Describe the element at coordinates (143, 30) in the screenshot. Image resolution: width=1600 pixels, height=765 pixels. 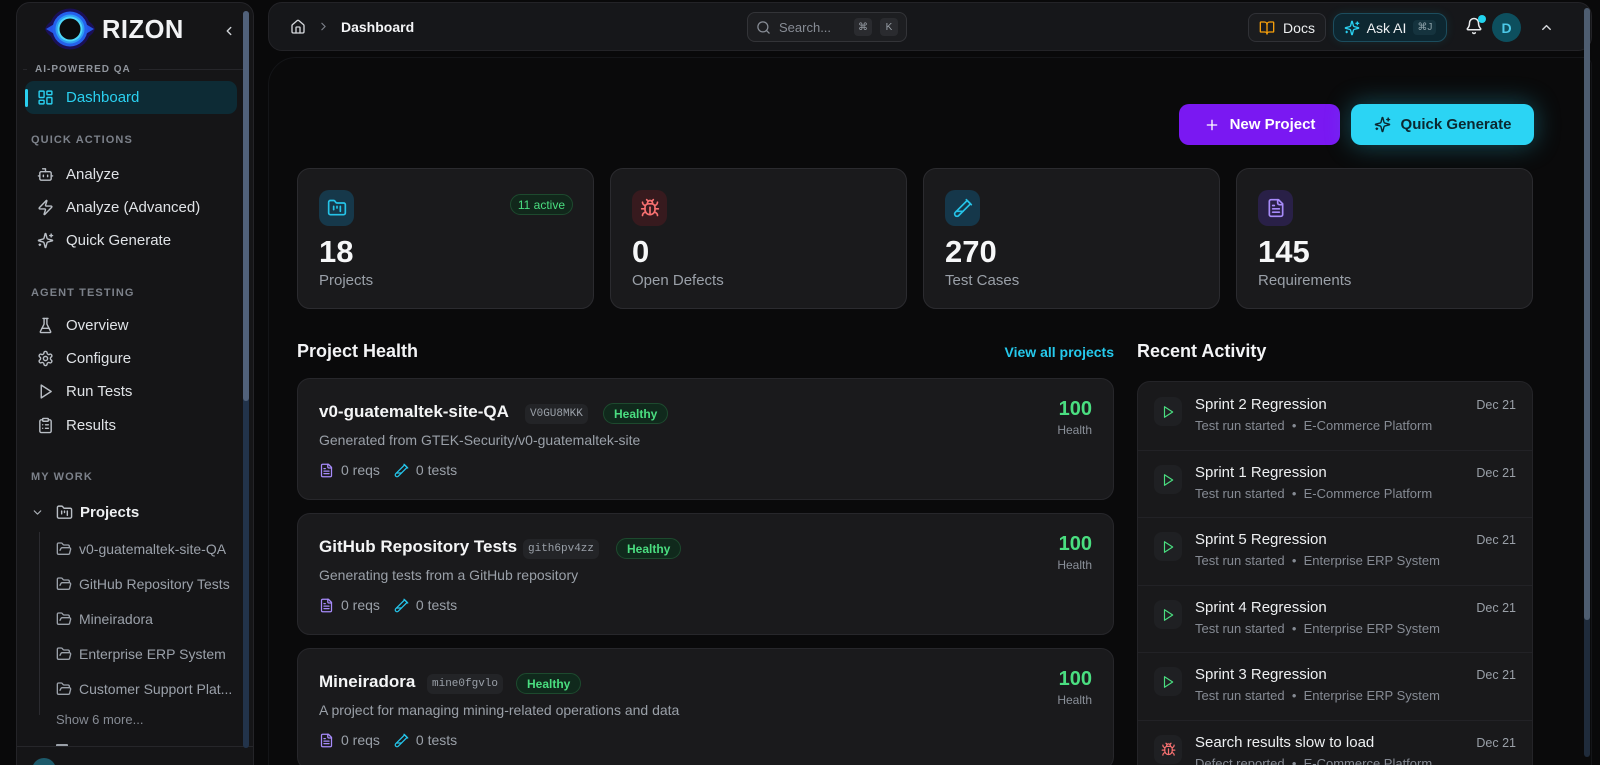
I see `svg-text: RIZON` at that location.